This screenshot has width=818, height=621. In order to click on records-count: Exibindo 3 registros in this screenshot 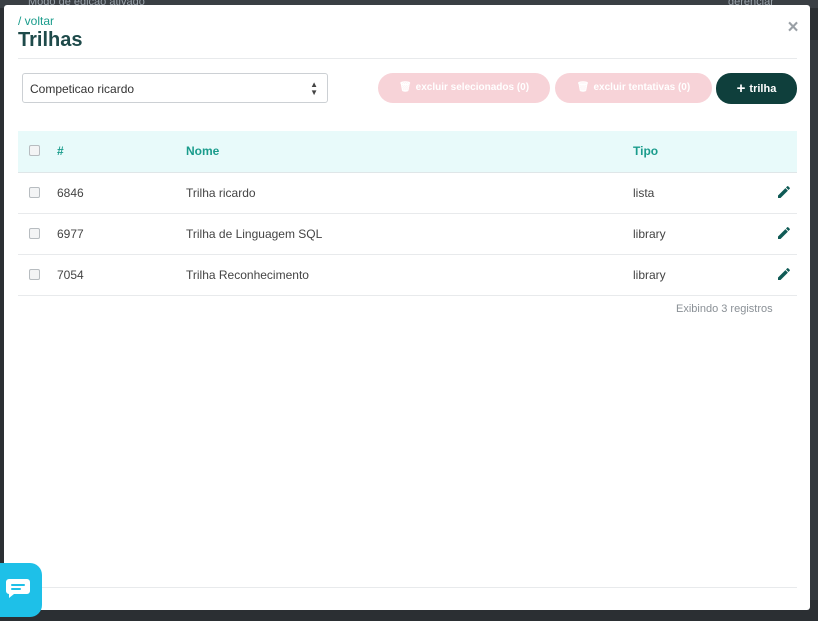, I will do `click(724, 309)`.